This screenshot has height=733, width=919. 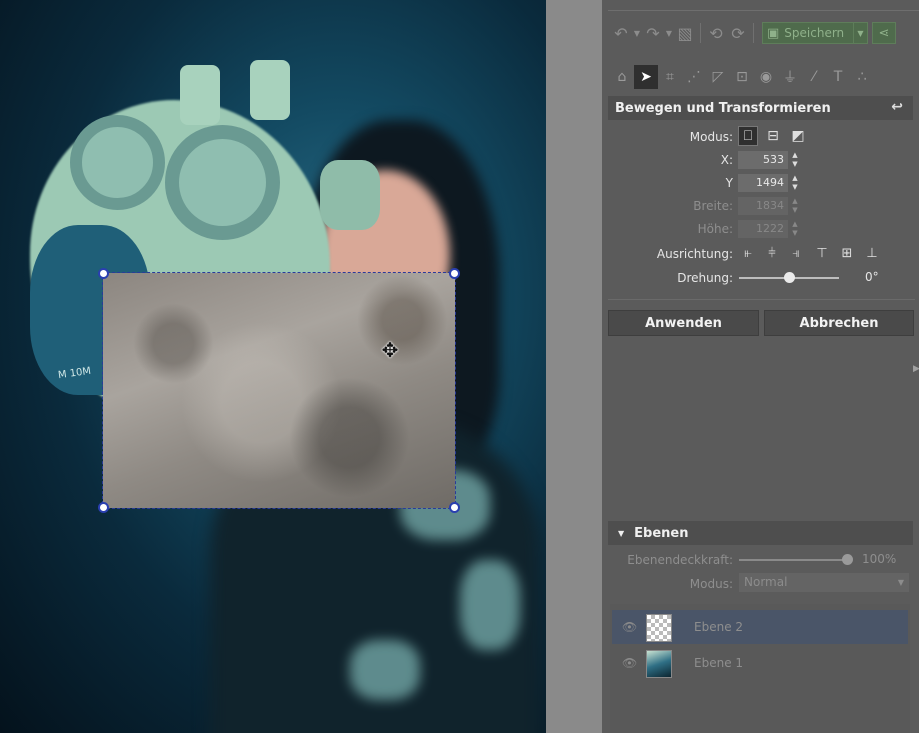 What do you see at coordinates (385, 670) in the screenshot?
I see `fabric-highlight` at bounding box center [385, 670].